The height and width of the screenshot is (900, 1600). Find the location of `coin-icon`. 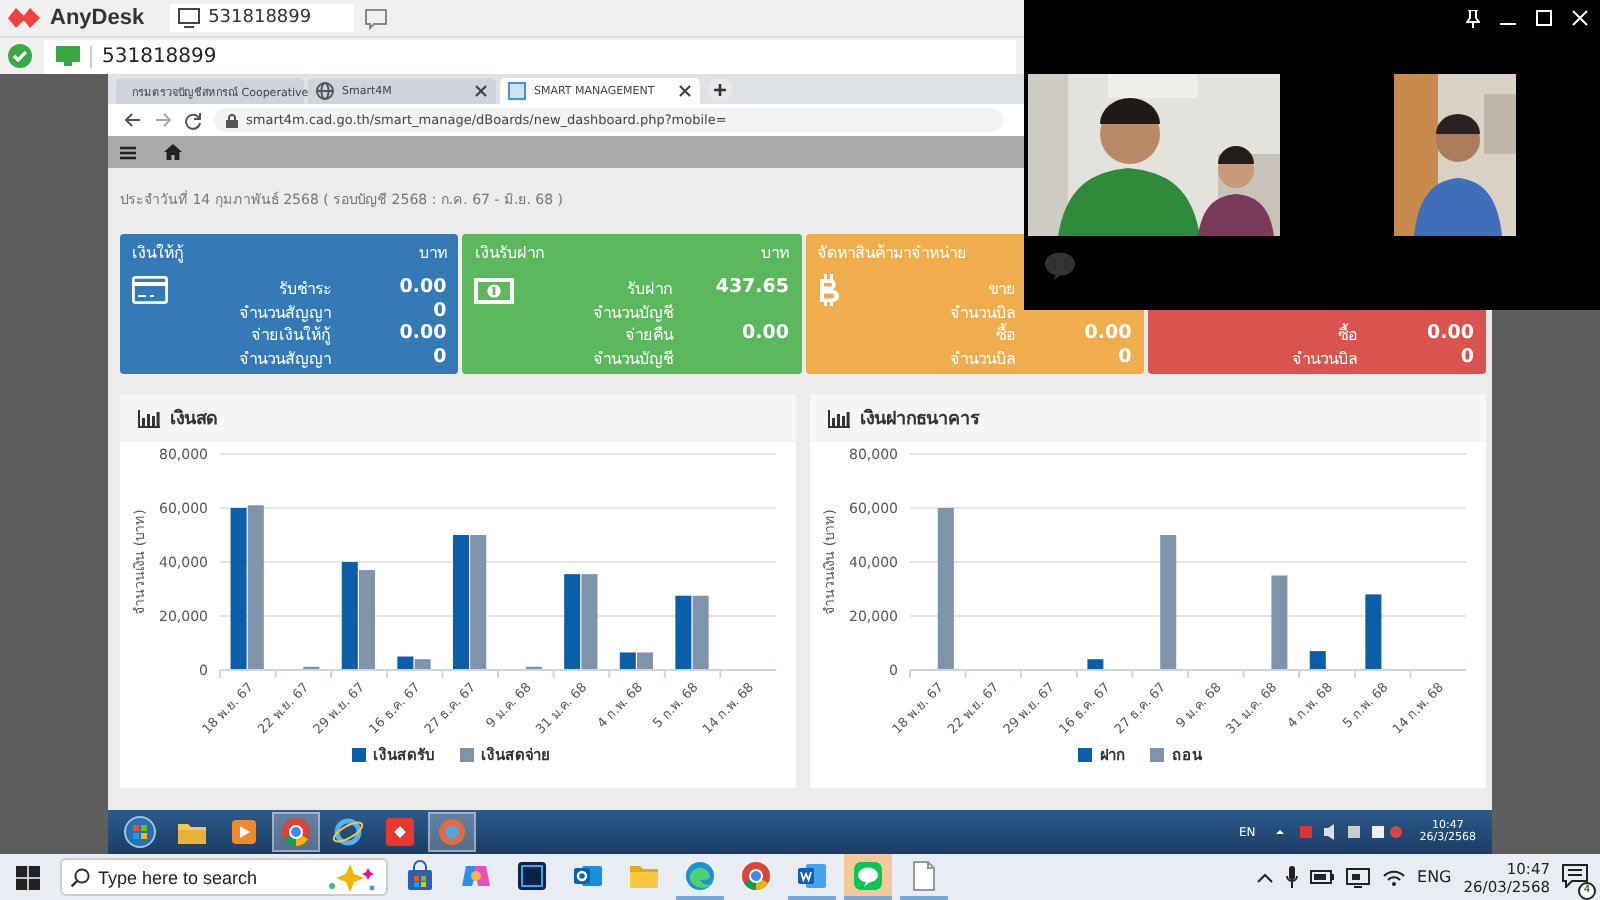

coin-icon is located at coordinates (829, 290).